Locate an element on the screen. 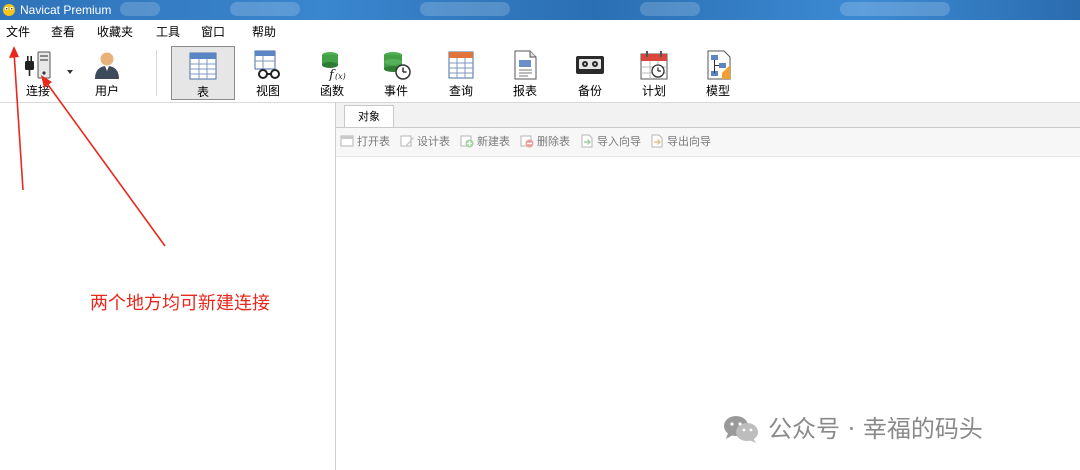 The image size is (1080, 470). arrow-to-file-menu is located at coordinates (16, 118).